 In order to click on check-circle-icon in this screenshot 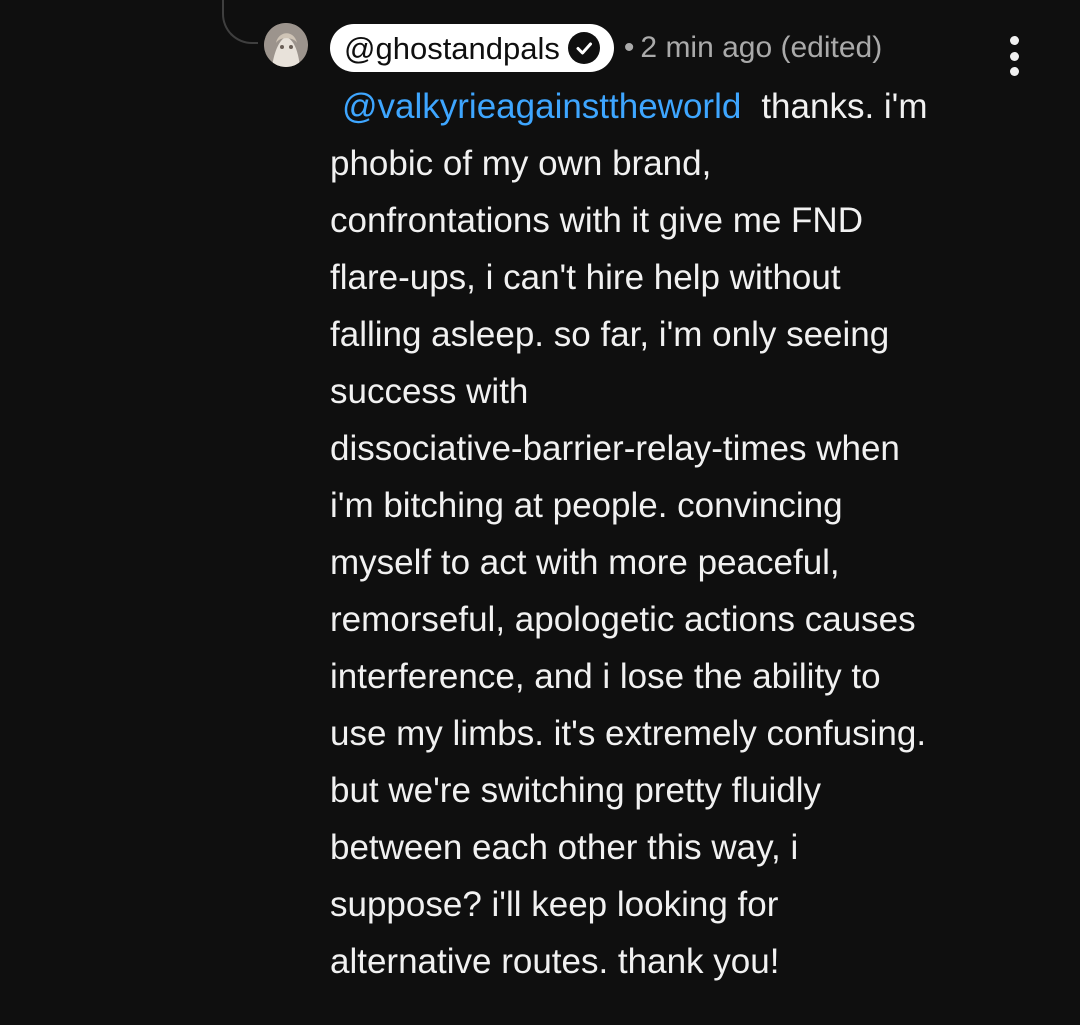, I will do `click(583, 48)`.